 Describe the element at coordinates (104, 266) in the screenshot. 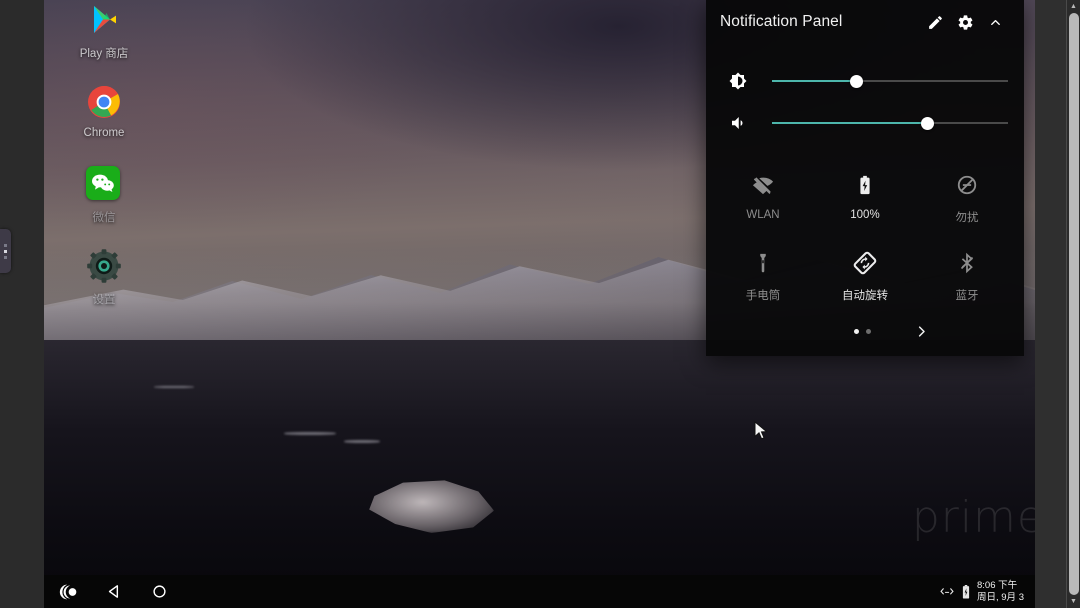

I see `settings-icon` at that location.